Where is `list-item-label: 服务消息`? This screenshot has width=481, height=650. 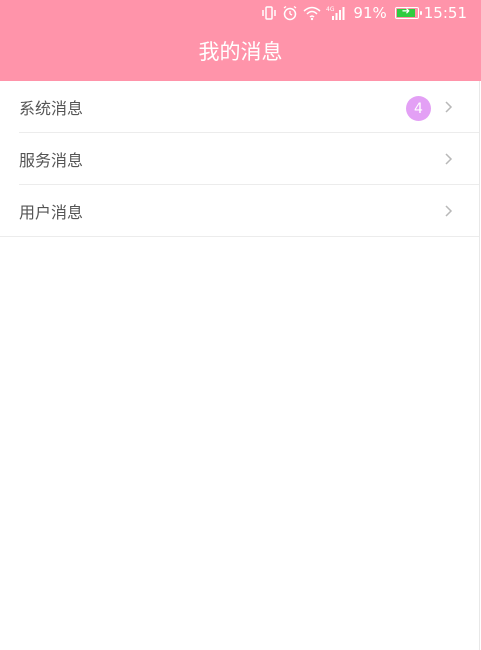 list-item-label: 服务消息 is located at coordinates (51, 160).